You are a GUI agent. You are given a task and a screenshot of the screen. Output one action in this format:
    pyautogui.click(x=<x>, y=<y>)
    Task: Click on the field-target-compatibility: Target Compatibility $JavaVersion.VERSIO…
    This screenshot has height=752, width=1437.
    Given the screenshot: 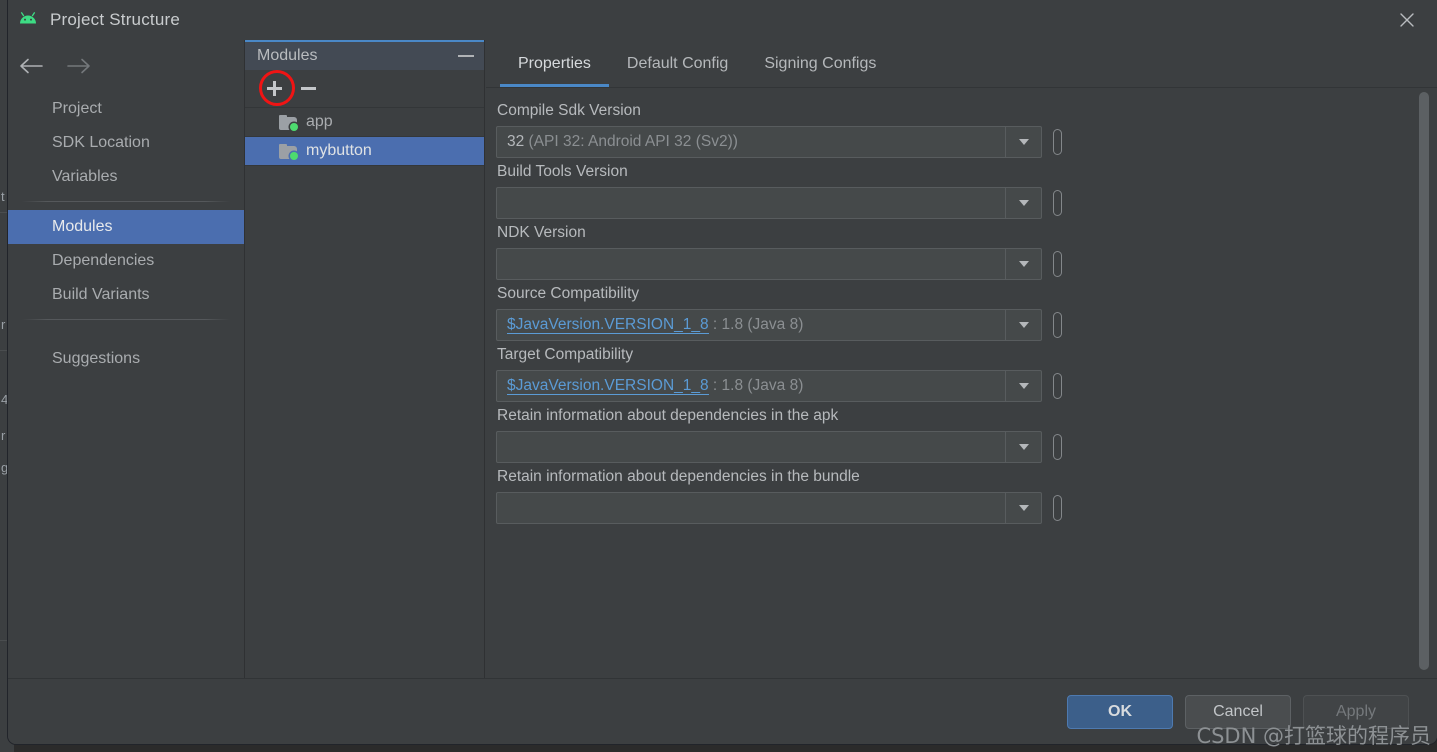 What is the action you would take?
    pyautogui.click(x=966, y=374)
    